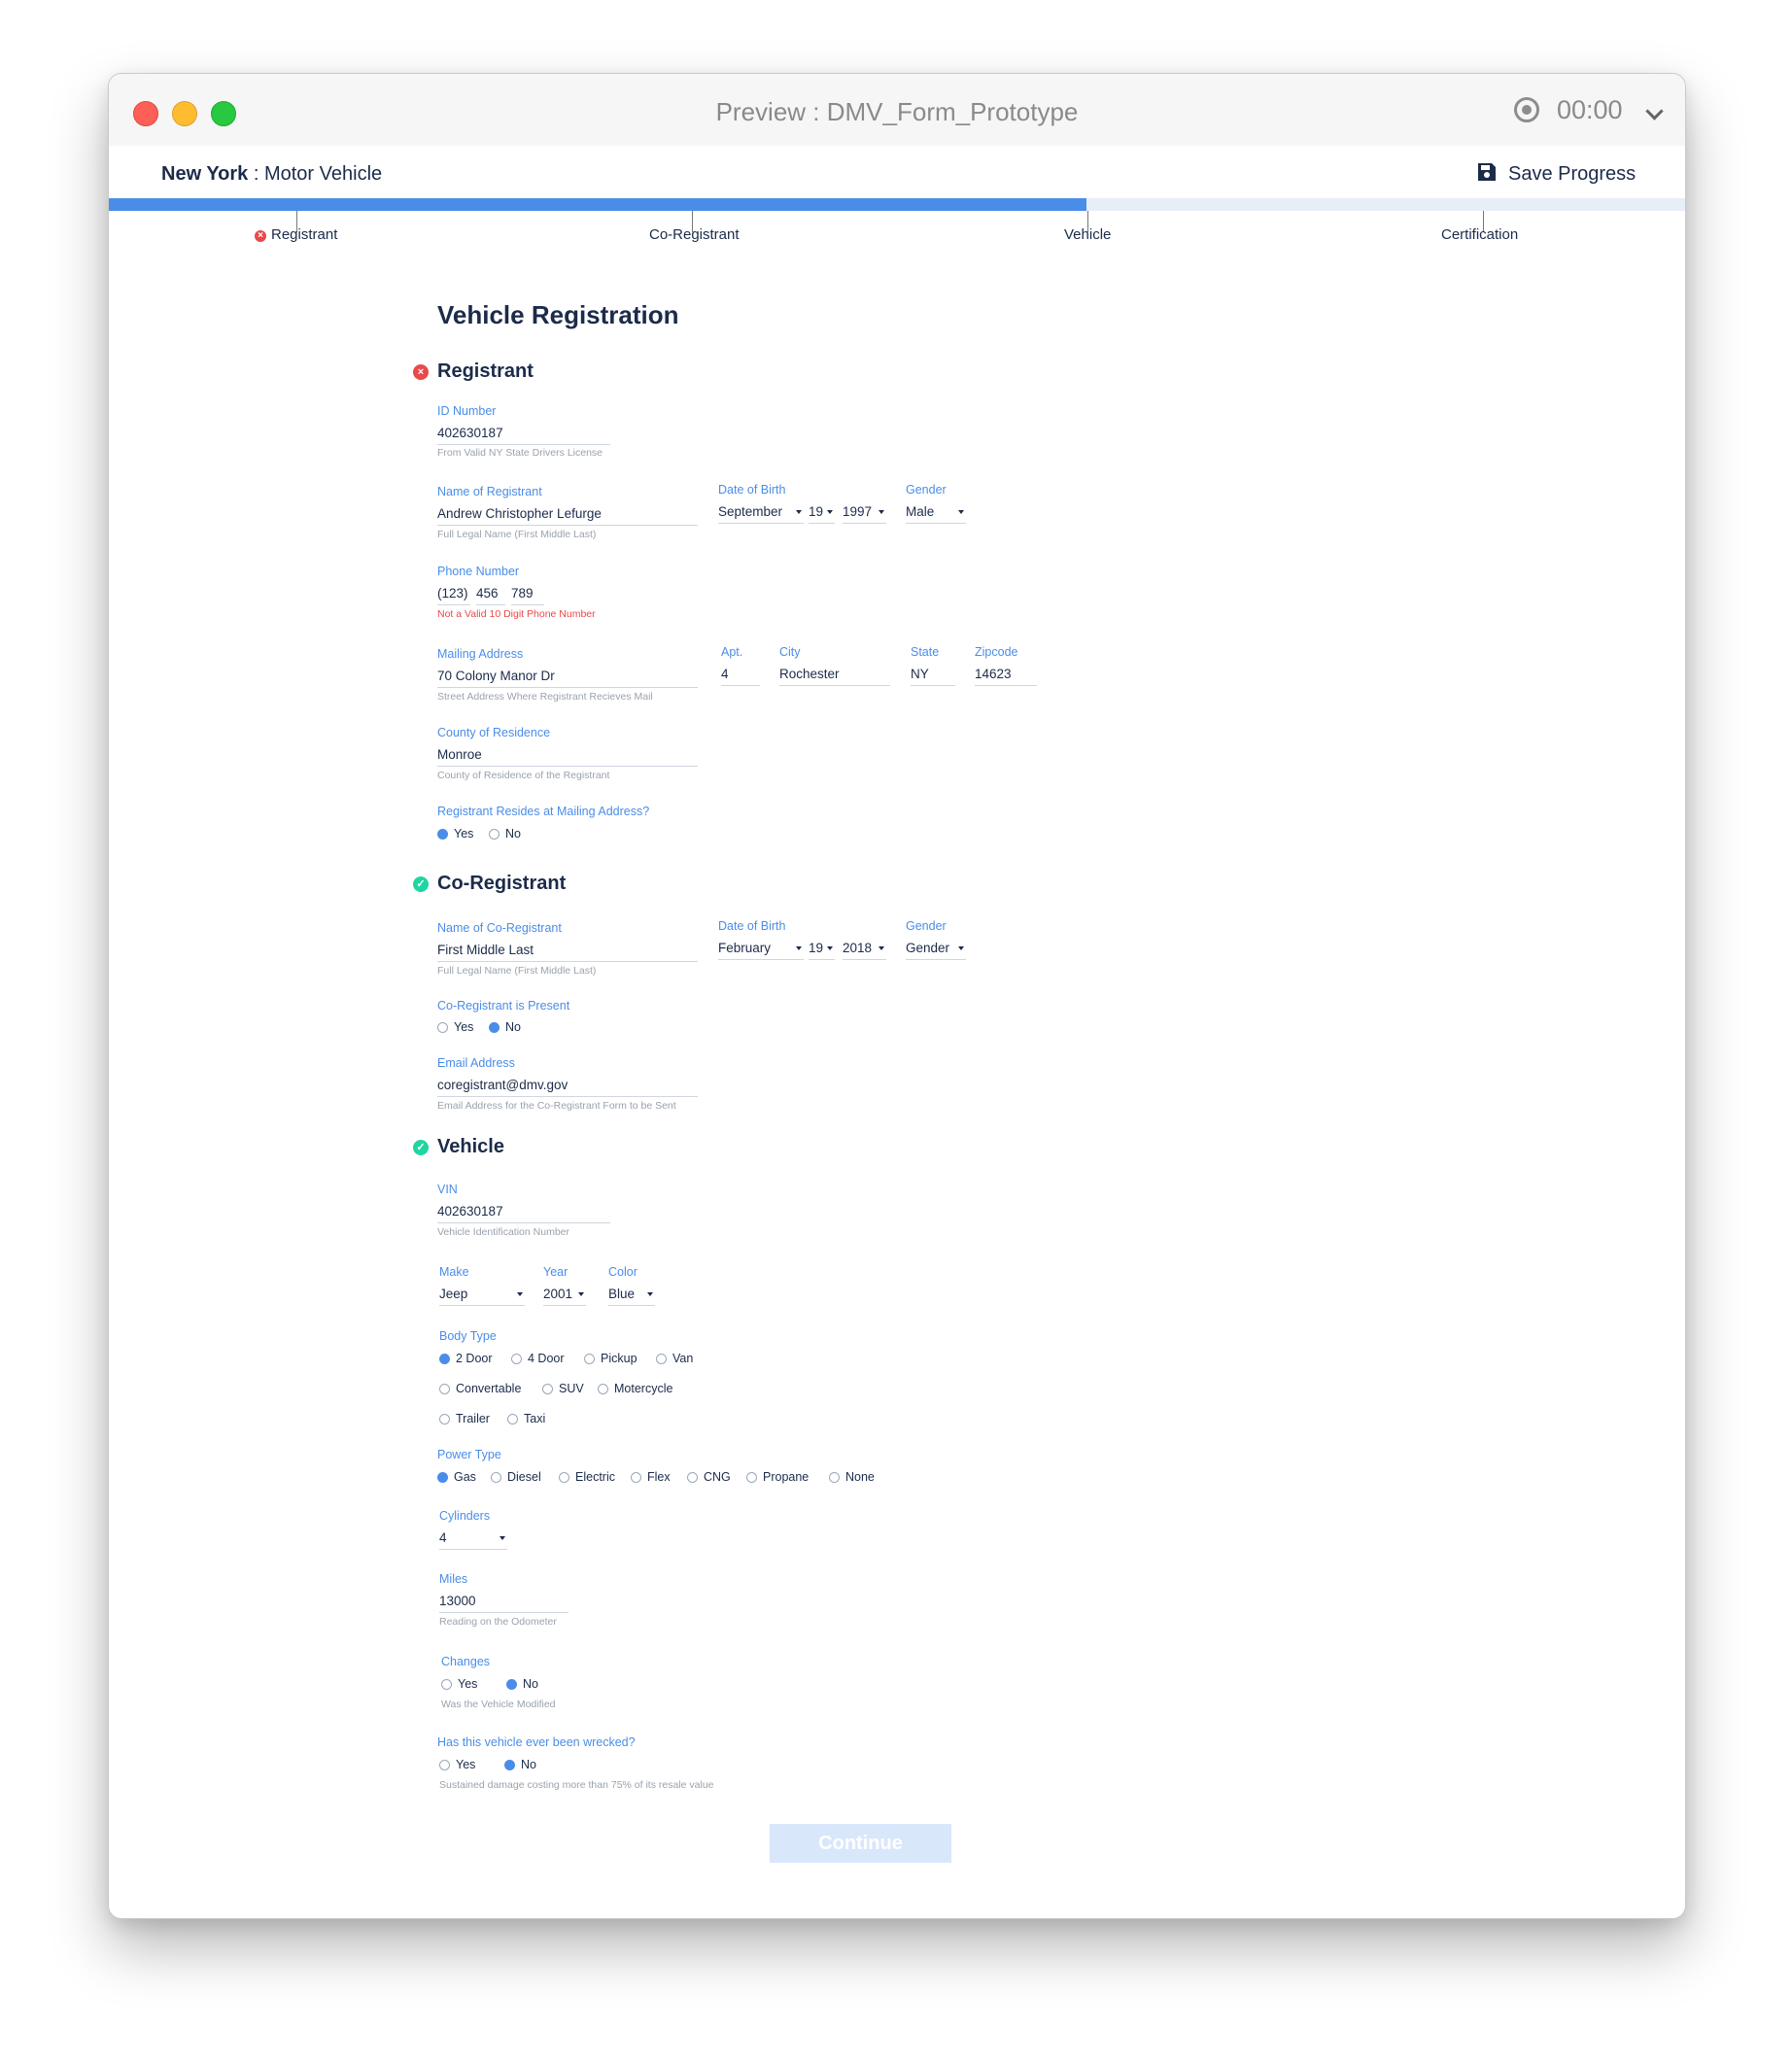  I want to click on co-dob-month-select: February, so click(761, 950).